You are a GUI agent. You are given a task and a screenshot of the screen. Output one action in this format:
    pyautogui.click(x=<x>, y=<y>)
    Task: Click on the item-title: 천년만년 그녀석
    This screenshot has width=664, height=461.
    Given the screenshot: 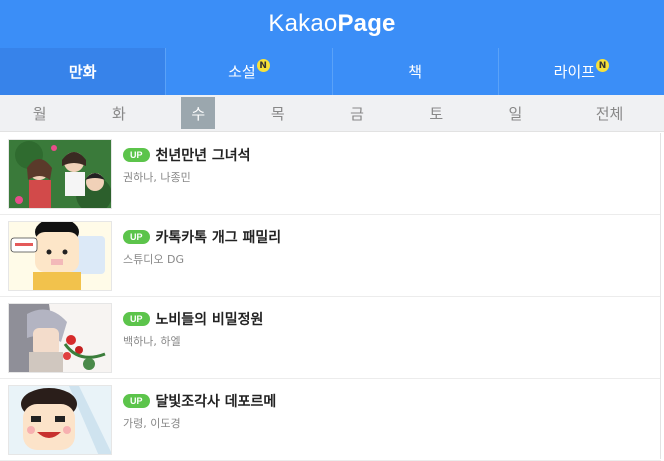 What is the action you would take?
    pyautogui.click(x=203, y=155)
    